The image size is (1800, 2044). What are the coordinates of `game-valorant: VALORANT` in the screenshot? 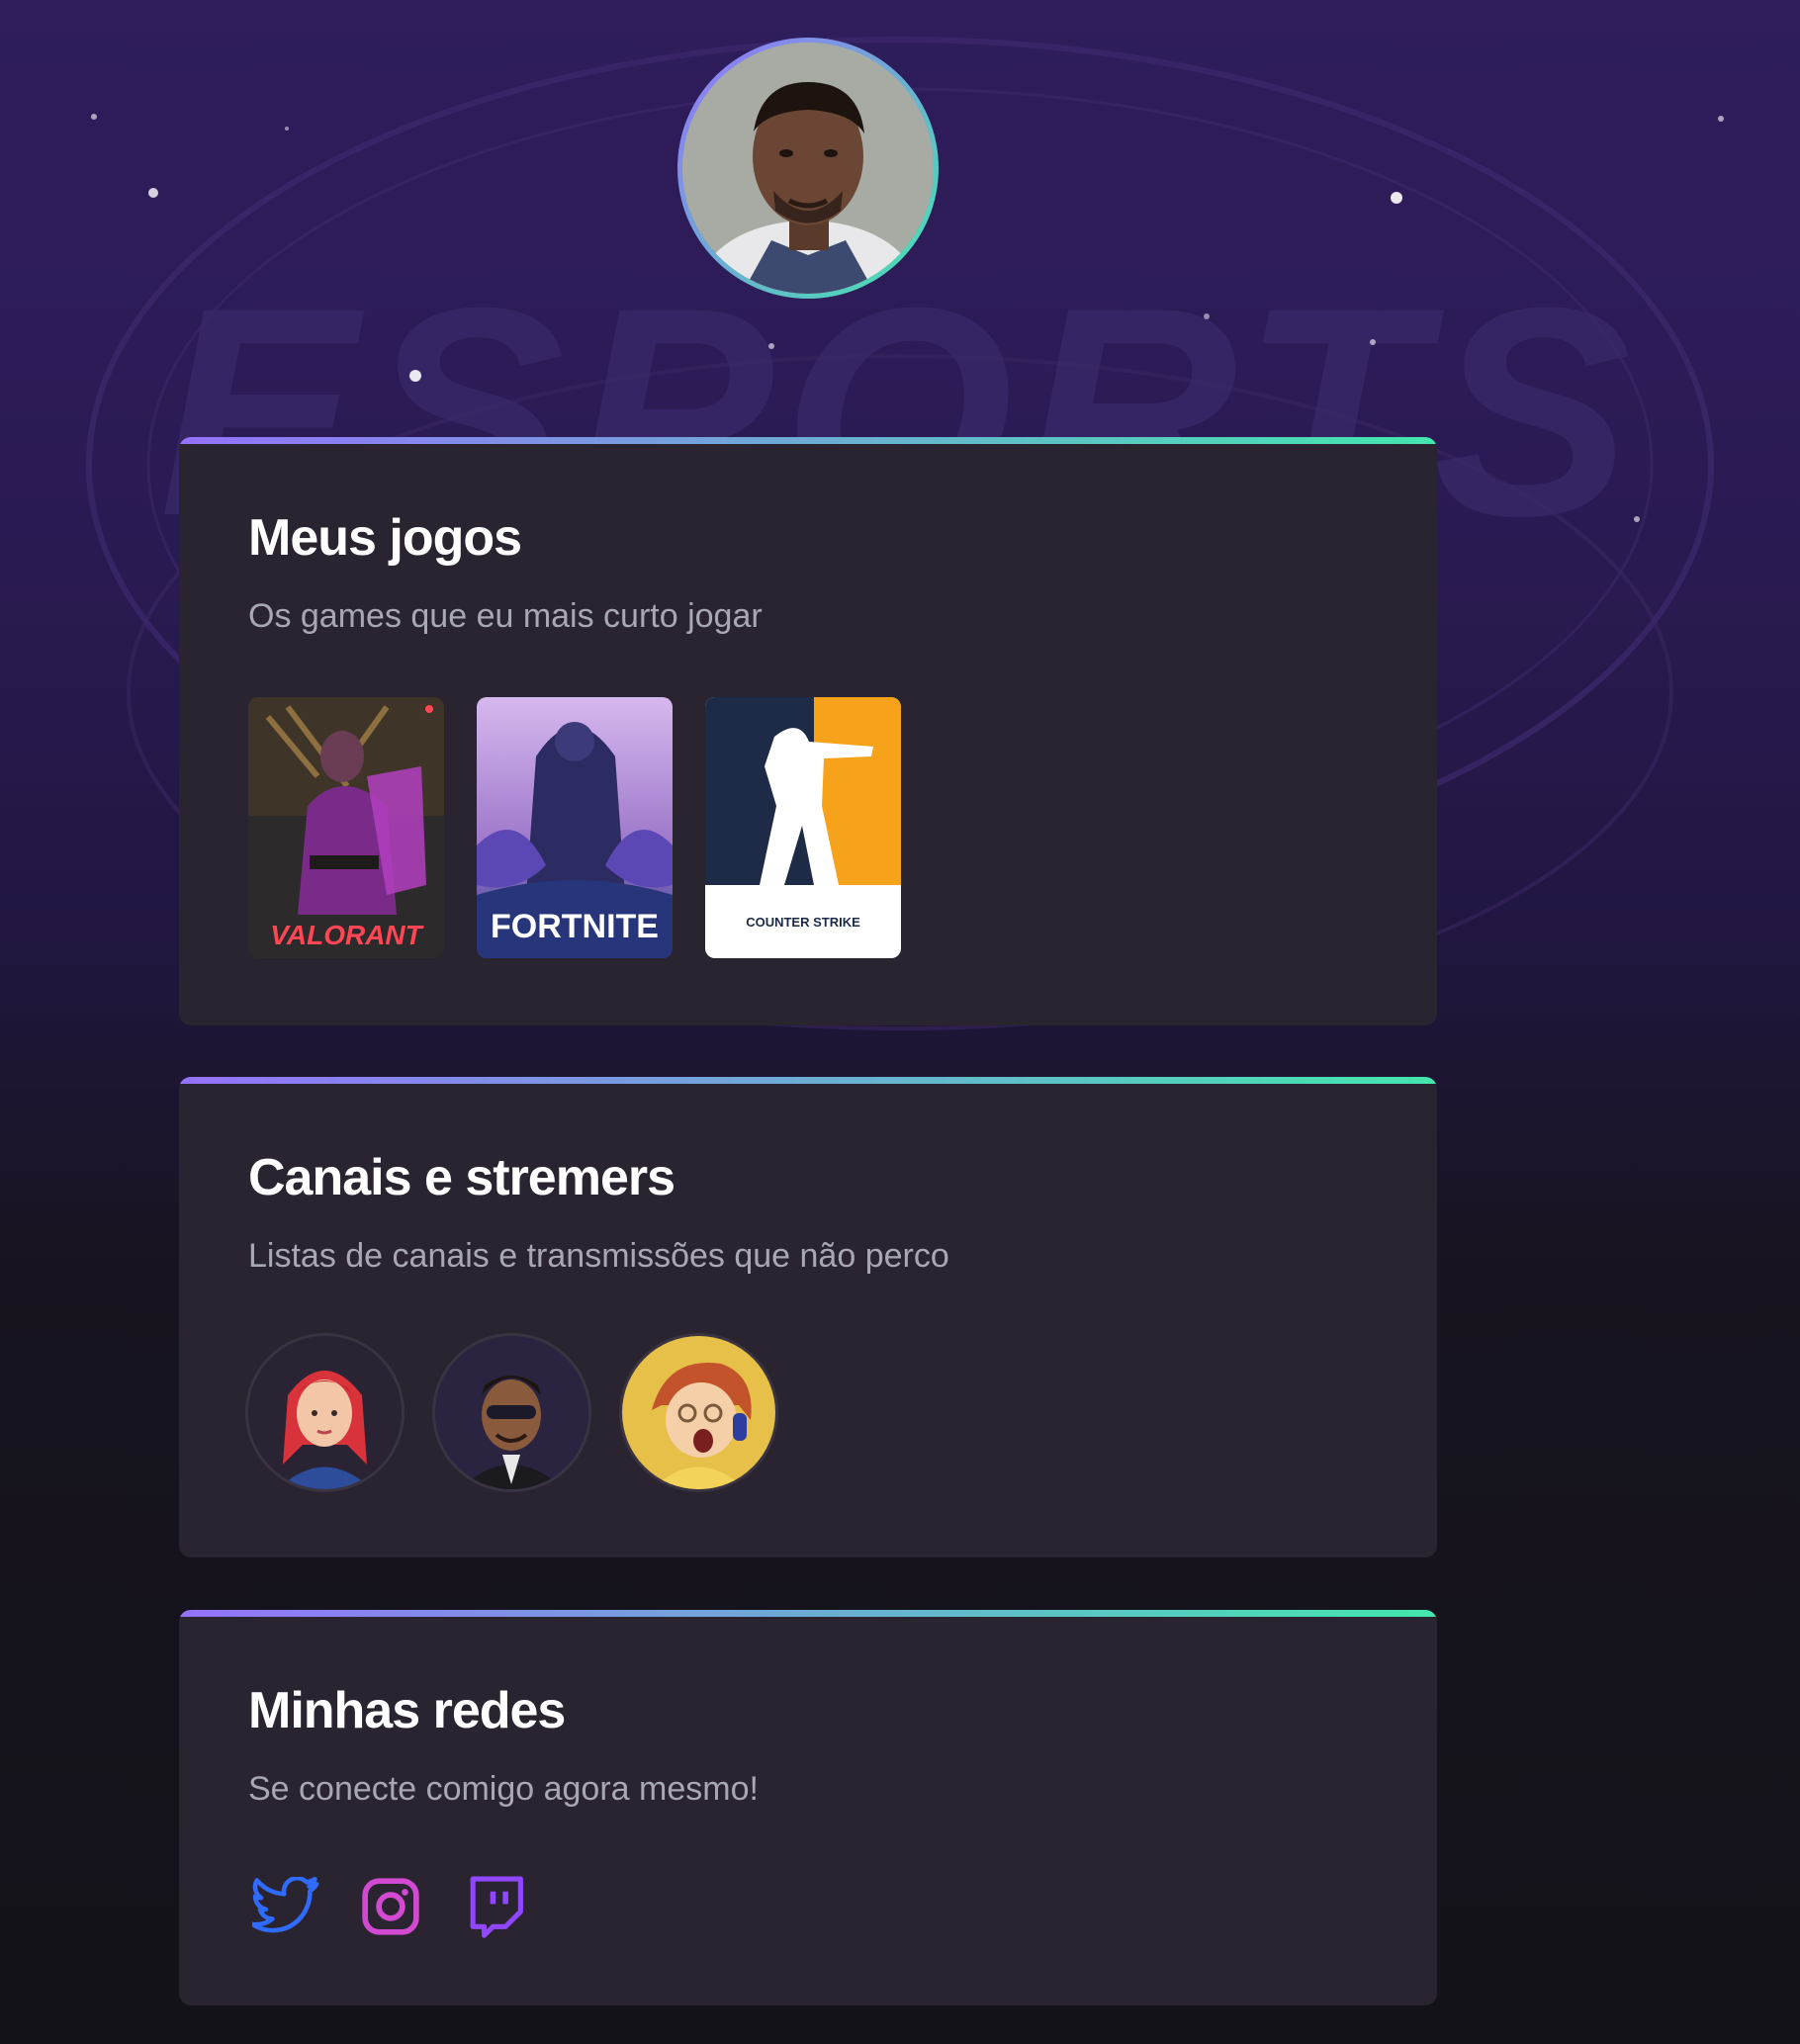 It's located at (346, 827).